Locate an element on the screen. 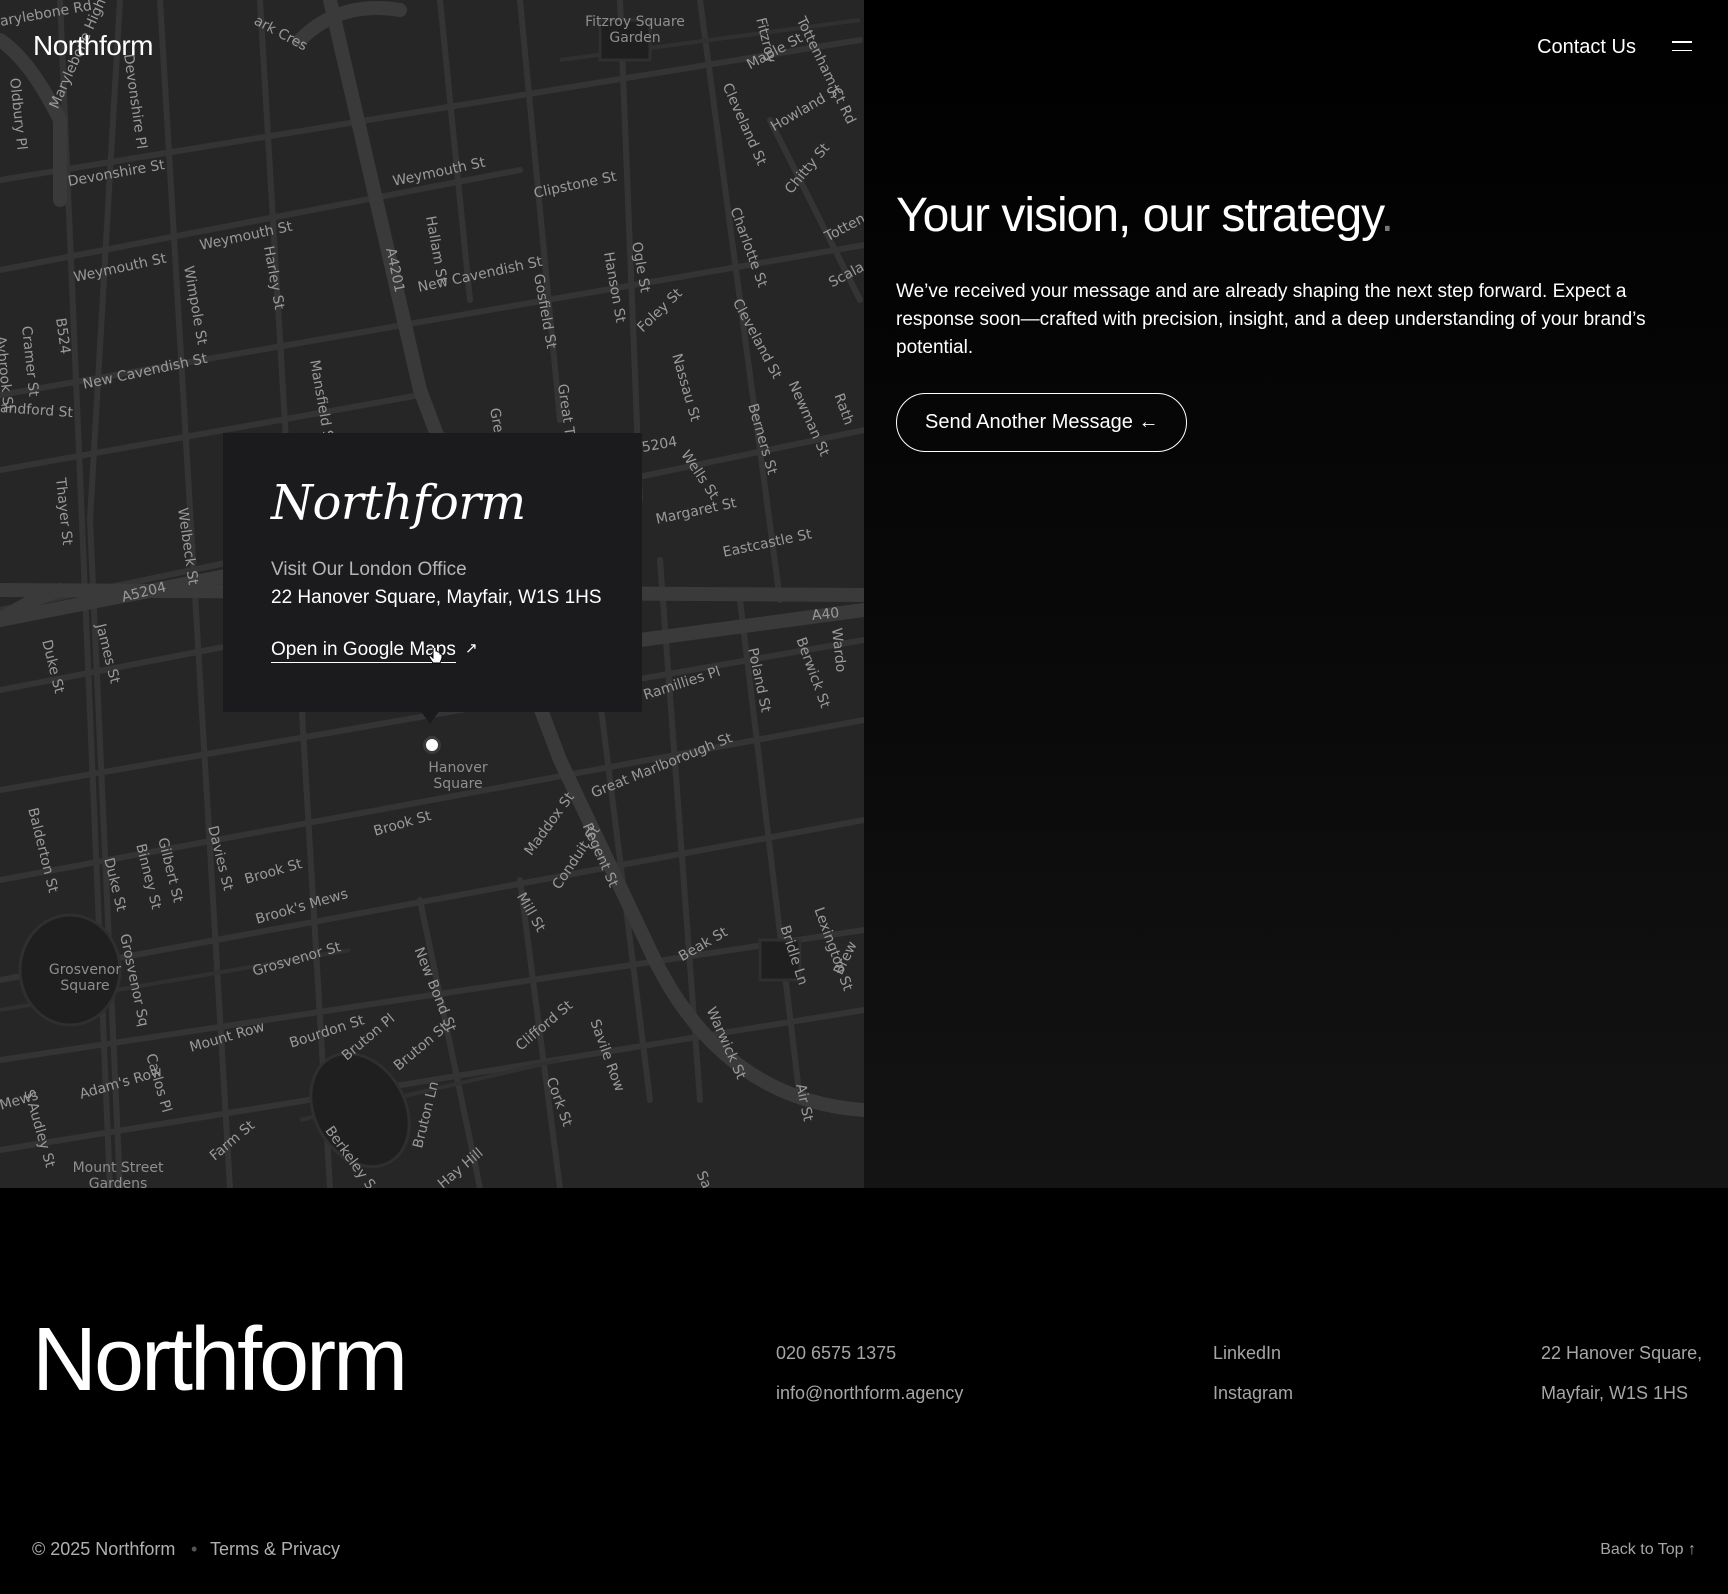  terms-privacy-link: Terms & Privacy is located at coordinates (275, 1549).